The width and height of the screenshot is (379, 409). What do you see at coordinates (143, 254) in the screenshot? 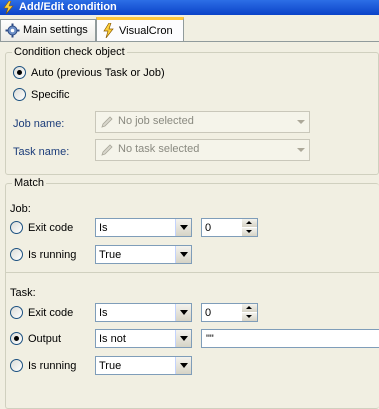
I see `job-is-running-select: True` at bounding box center [143, 254].